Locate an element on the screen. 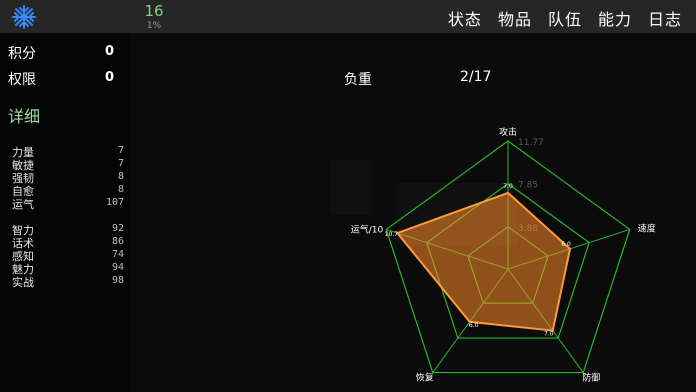 The width and height of the screenshot is (696, 392). radar-axis-label: 运气/10 is located at coordinates (367, 229).